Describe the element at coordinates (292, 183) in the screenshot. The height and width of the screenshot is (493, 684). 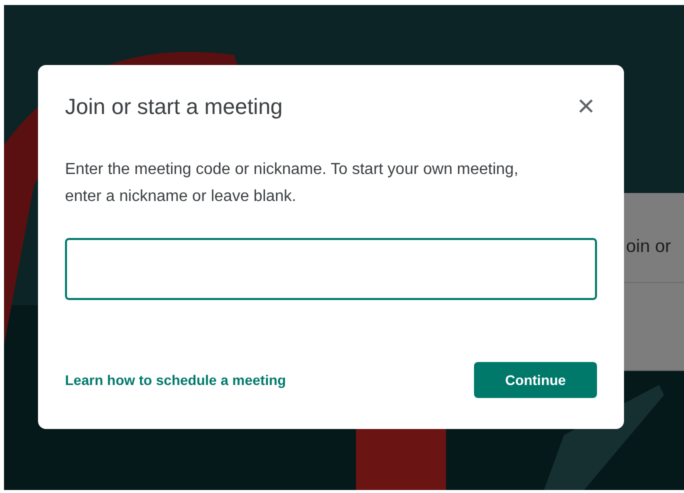
I see `dialog-description: Enter the meeting code or nickname. To start your own meeting, enter a nickname or leave blank.` at that location.